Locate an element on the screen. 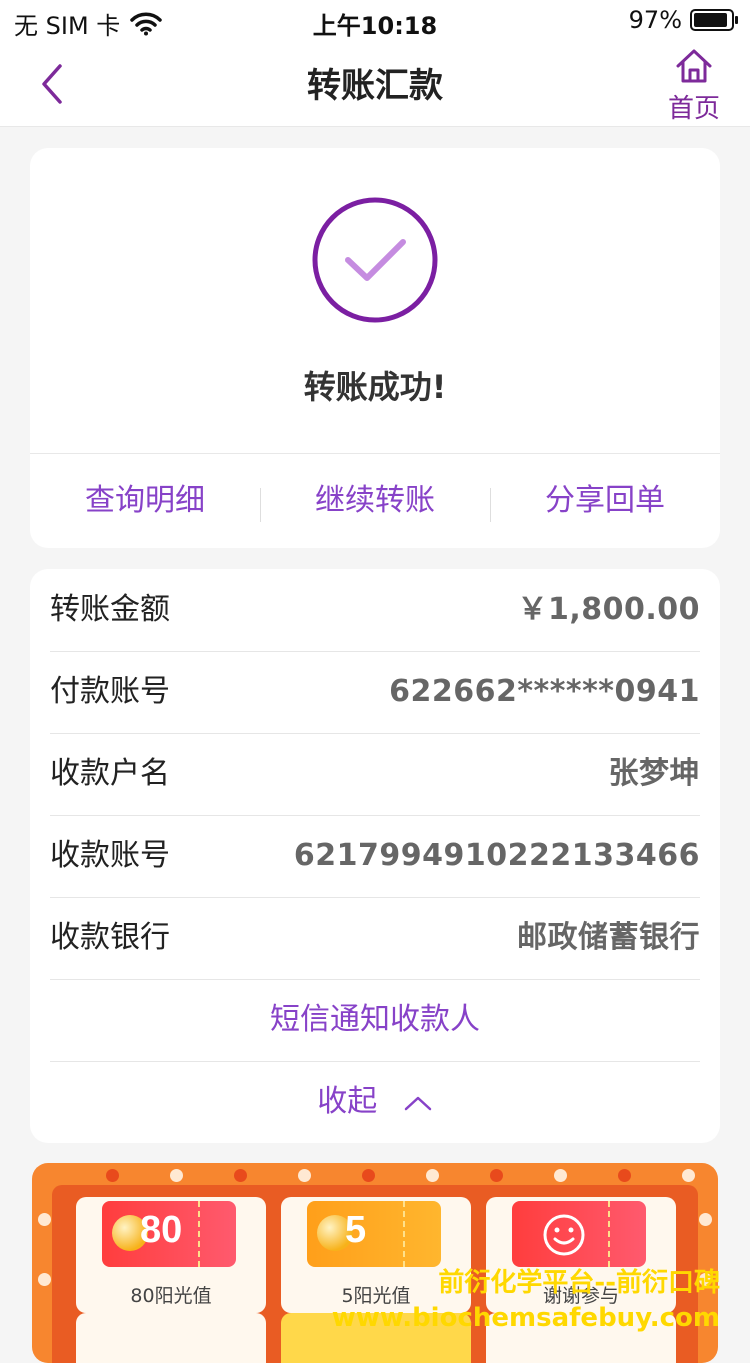 The height and width of the screenshot is (1363, 750). home-icon is located at coordinates (694, 66).